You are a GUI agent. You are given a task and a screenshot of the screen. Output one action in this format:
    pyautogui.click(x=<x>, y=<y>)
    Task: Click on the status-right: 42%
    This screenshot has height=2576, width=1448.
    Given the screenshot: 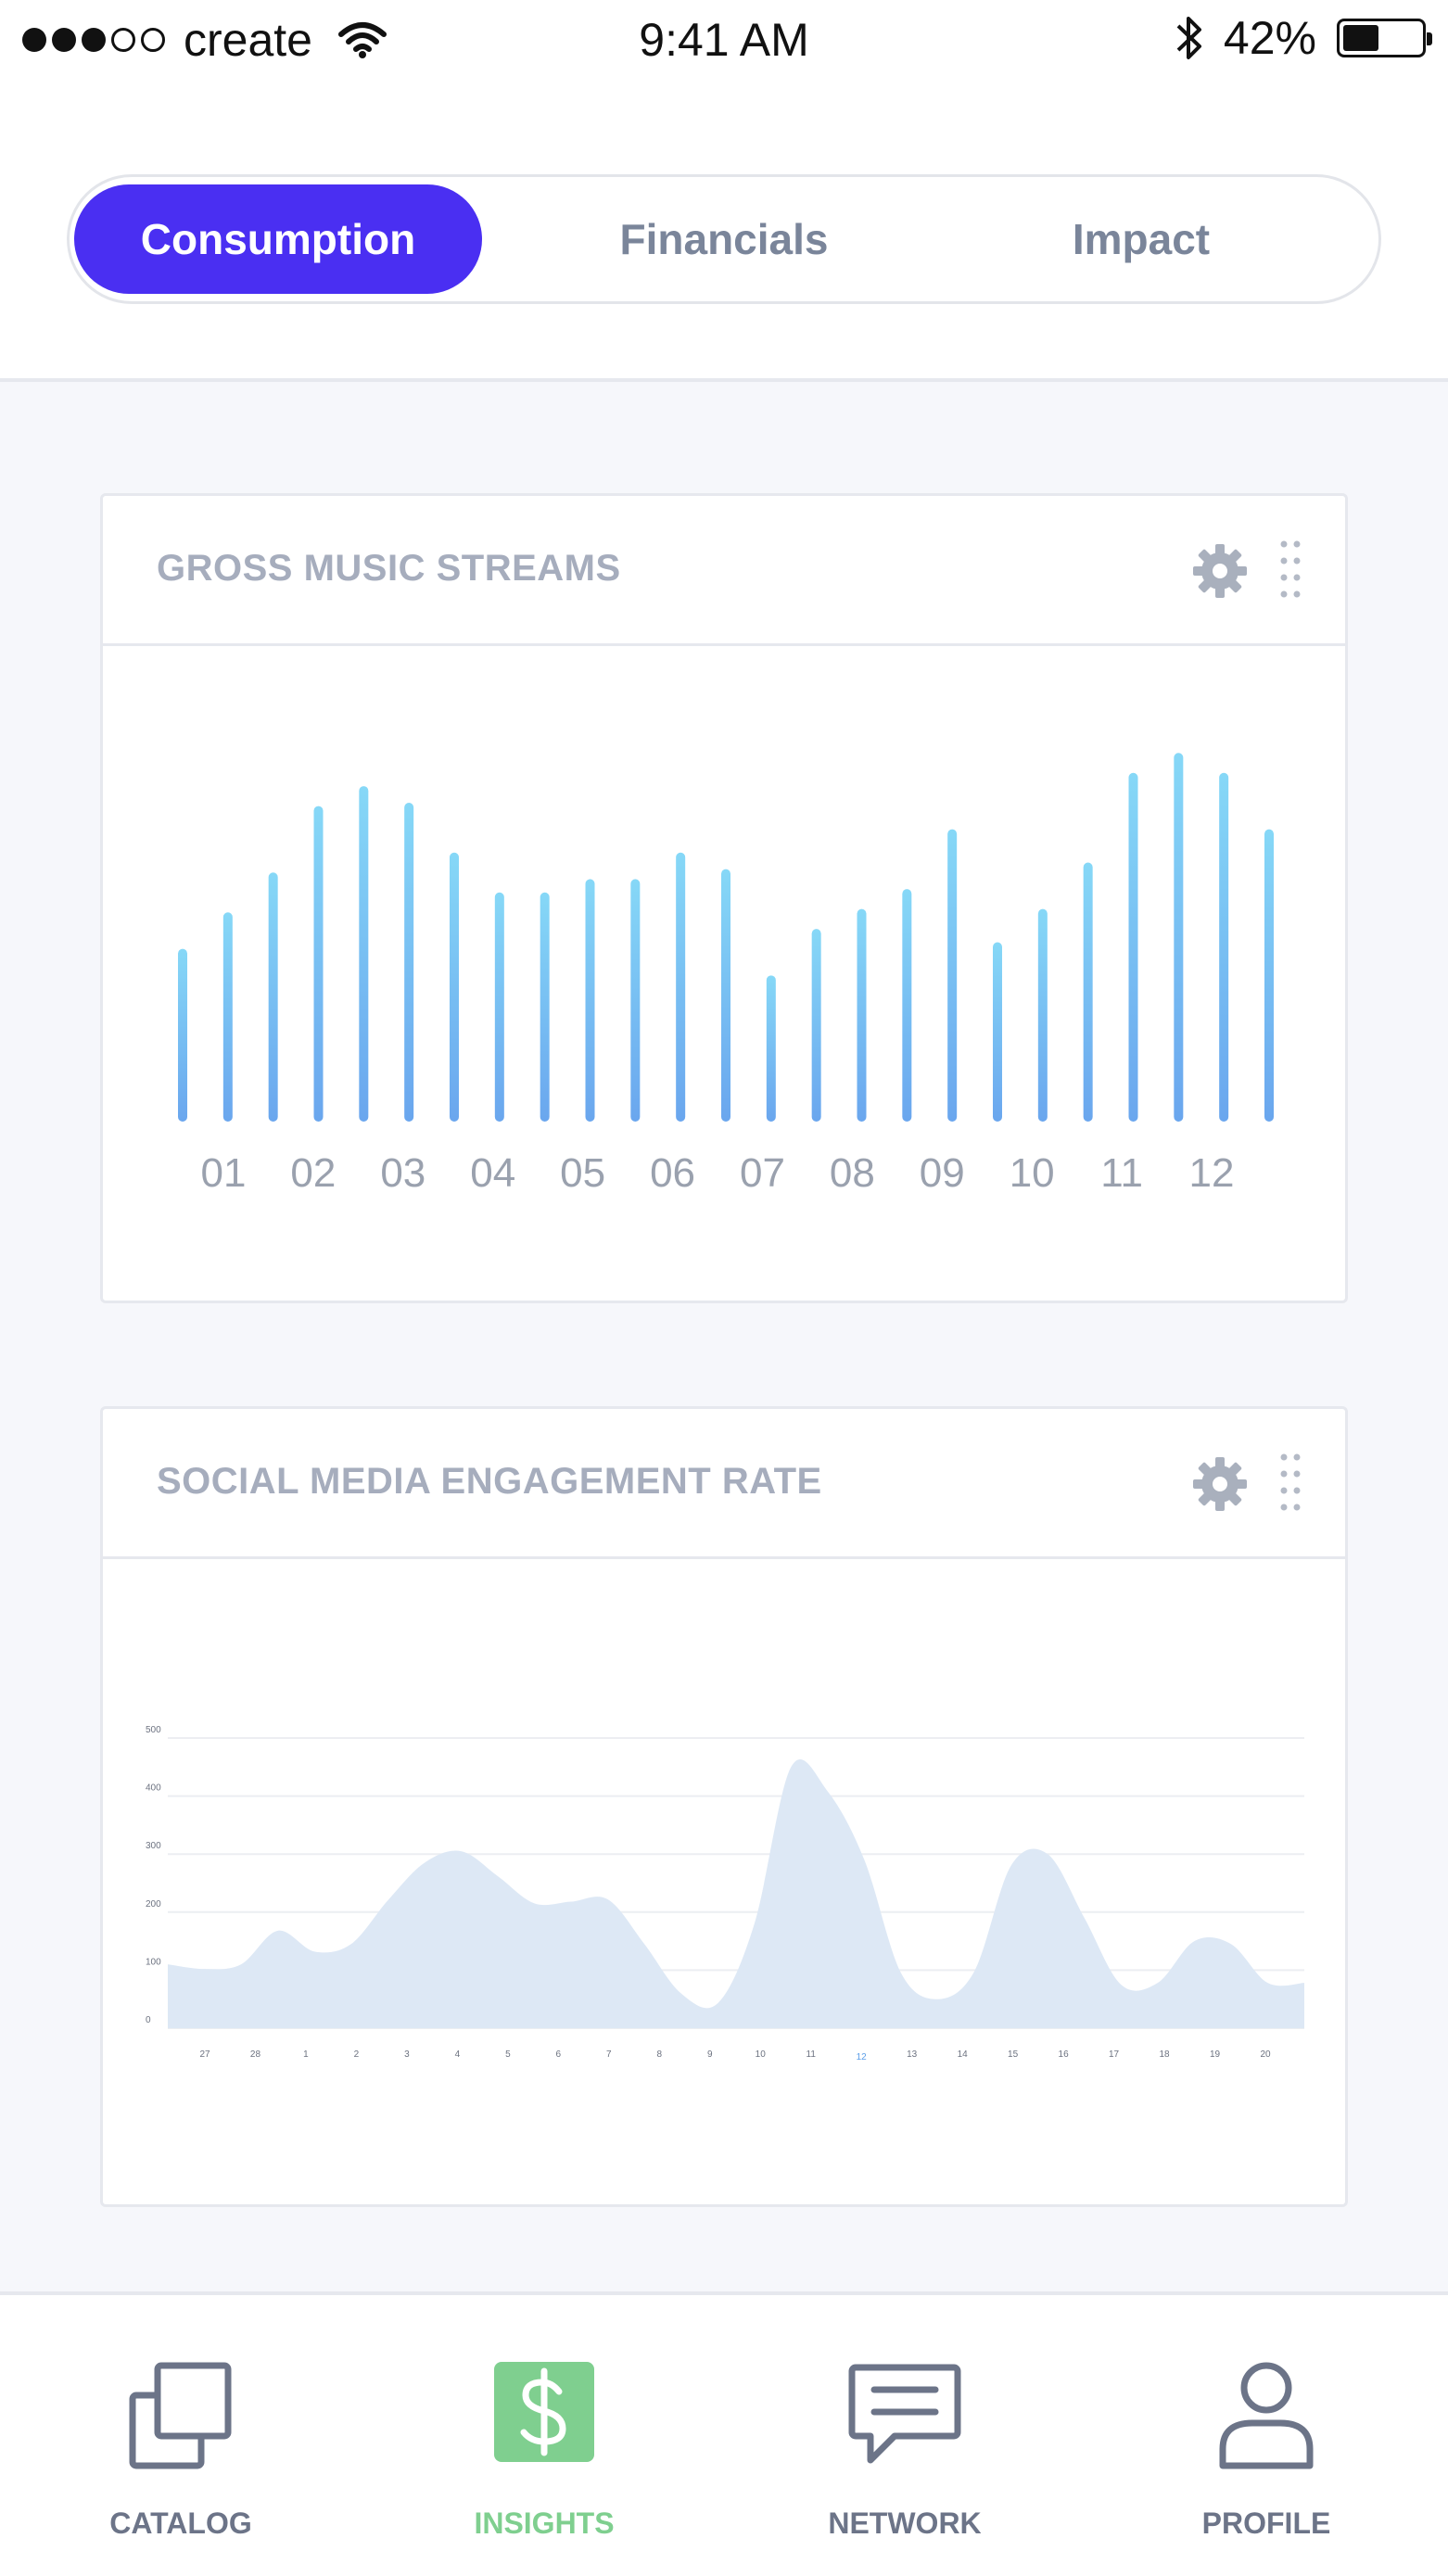 What is the action you would take?
    pyautogui.click(x=1303, y=38)
    